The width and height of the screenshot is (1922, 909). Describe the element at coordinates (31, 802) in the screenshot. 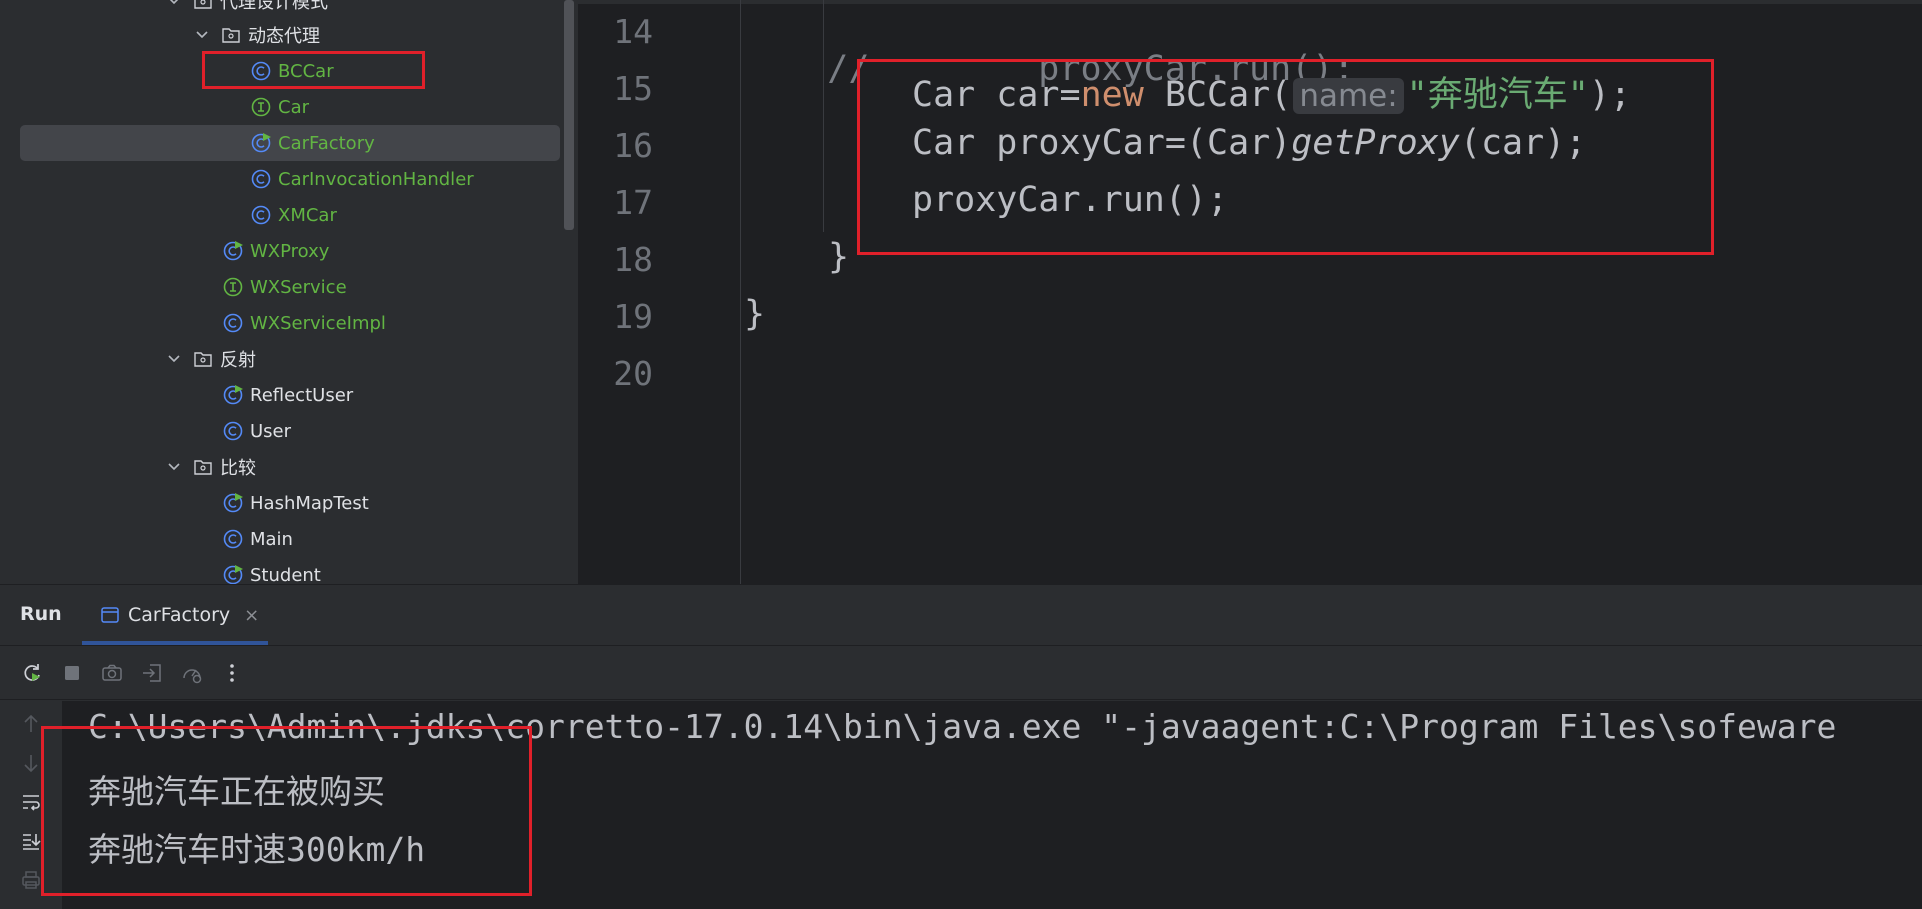

I see `soft-wrap-icon` at that location.